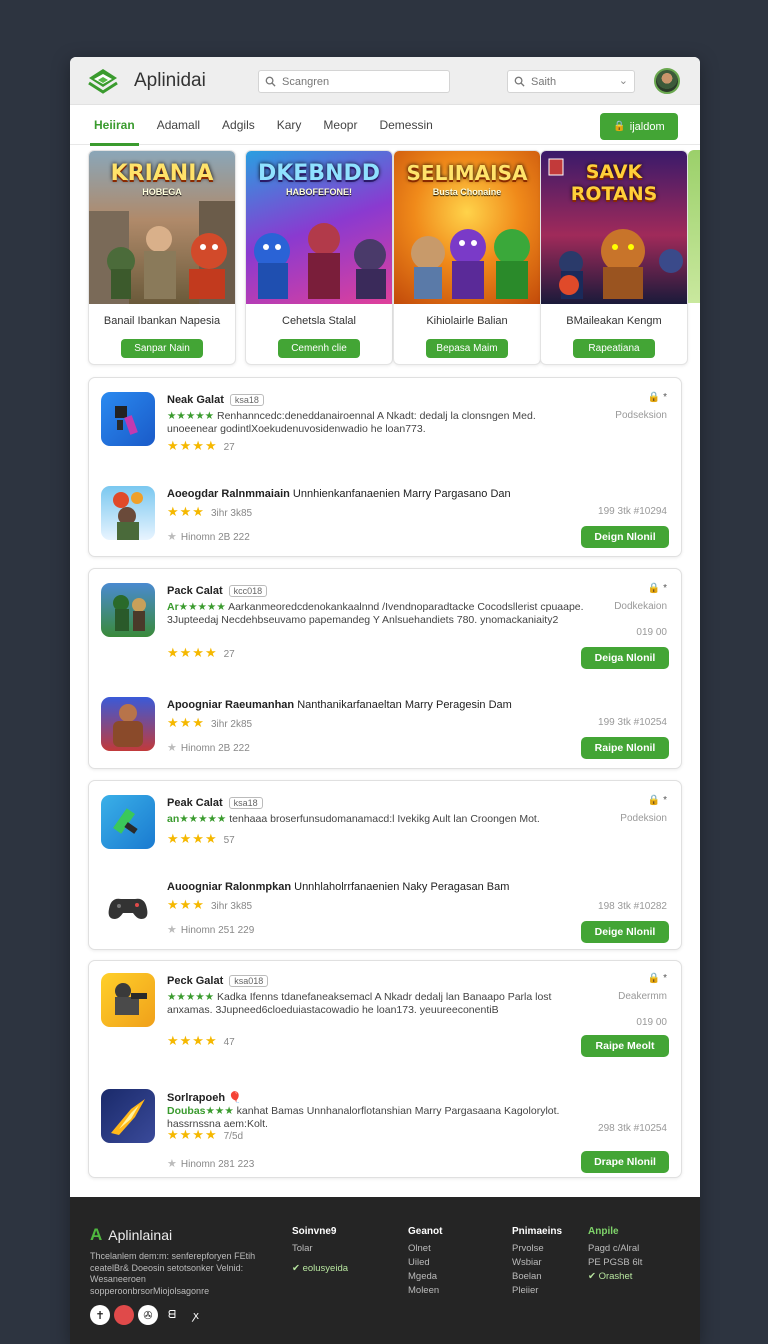  Describe the element at coordinates (405, 125) in the screenshot. I see `nav-tab: Demessin` at that location.